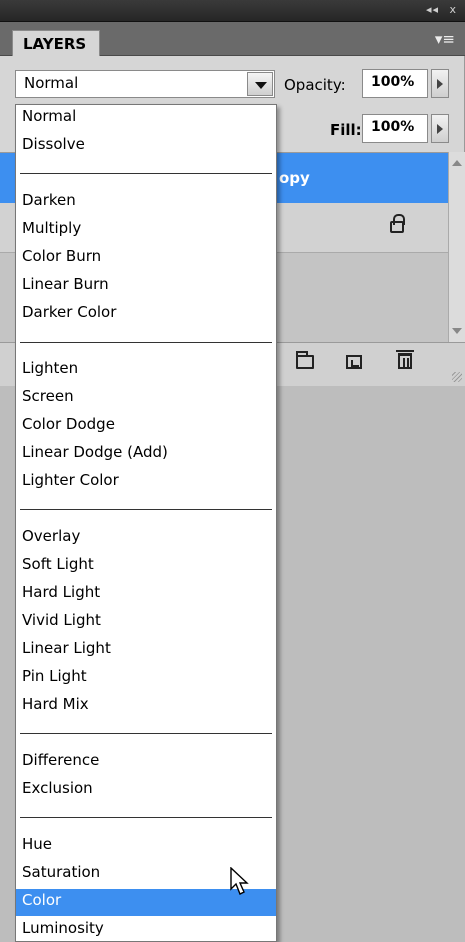 The image size is (465, 942). What do you see at coordinates (294, 178) in the screenshot?
I see `layer-name: opy` at bounding box center [294, 178].